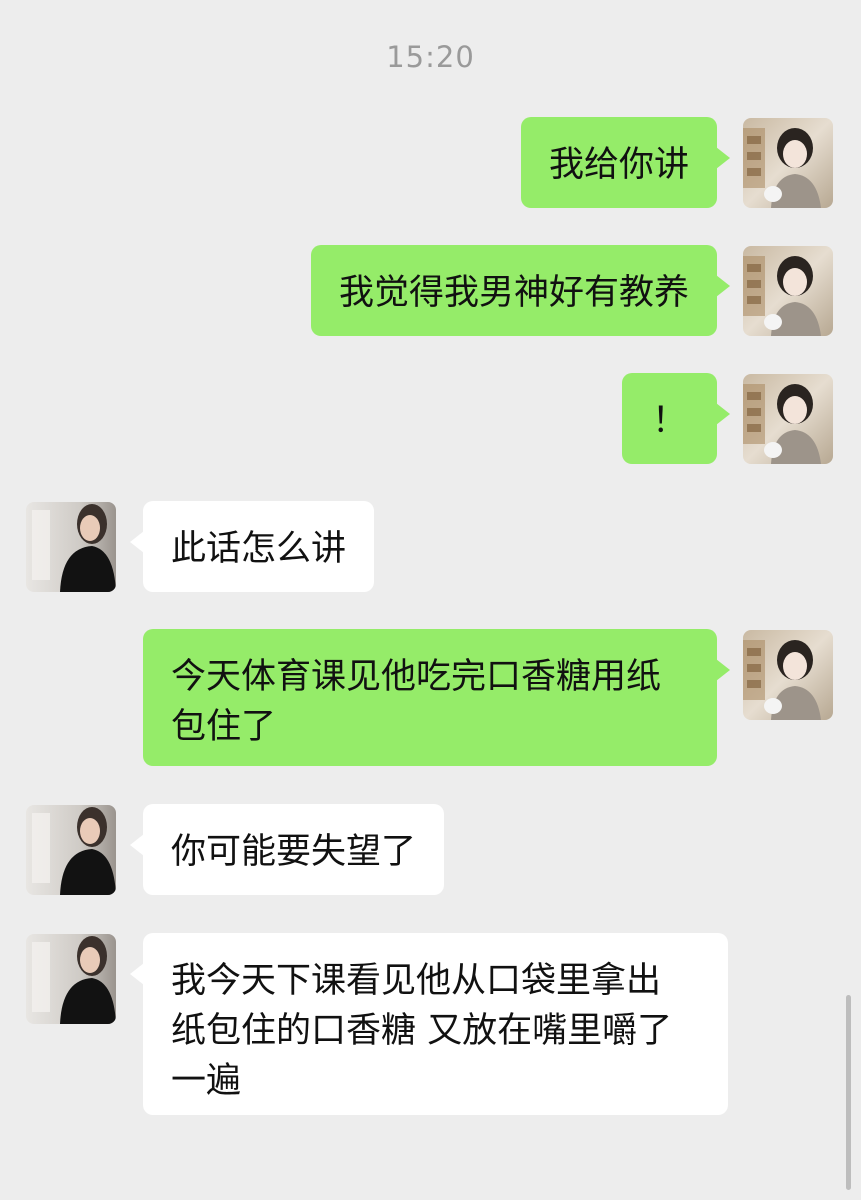 This screenshot has width=861, height=1200. Describe the element at coordinates (436, 697) in the screenshot. I see `outgoing-message-bubble: 今天体育课见他吃完口香糖用纸 包住了` at that location.